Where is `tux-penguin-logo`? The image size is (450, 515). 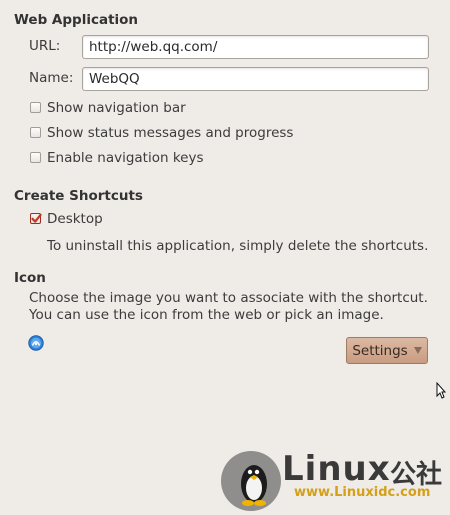 tux-penguin-logo is located at coordinates (251, 481).